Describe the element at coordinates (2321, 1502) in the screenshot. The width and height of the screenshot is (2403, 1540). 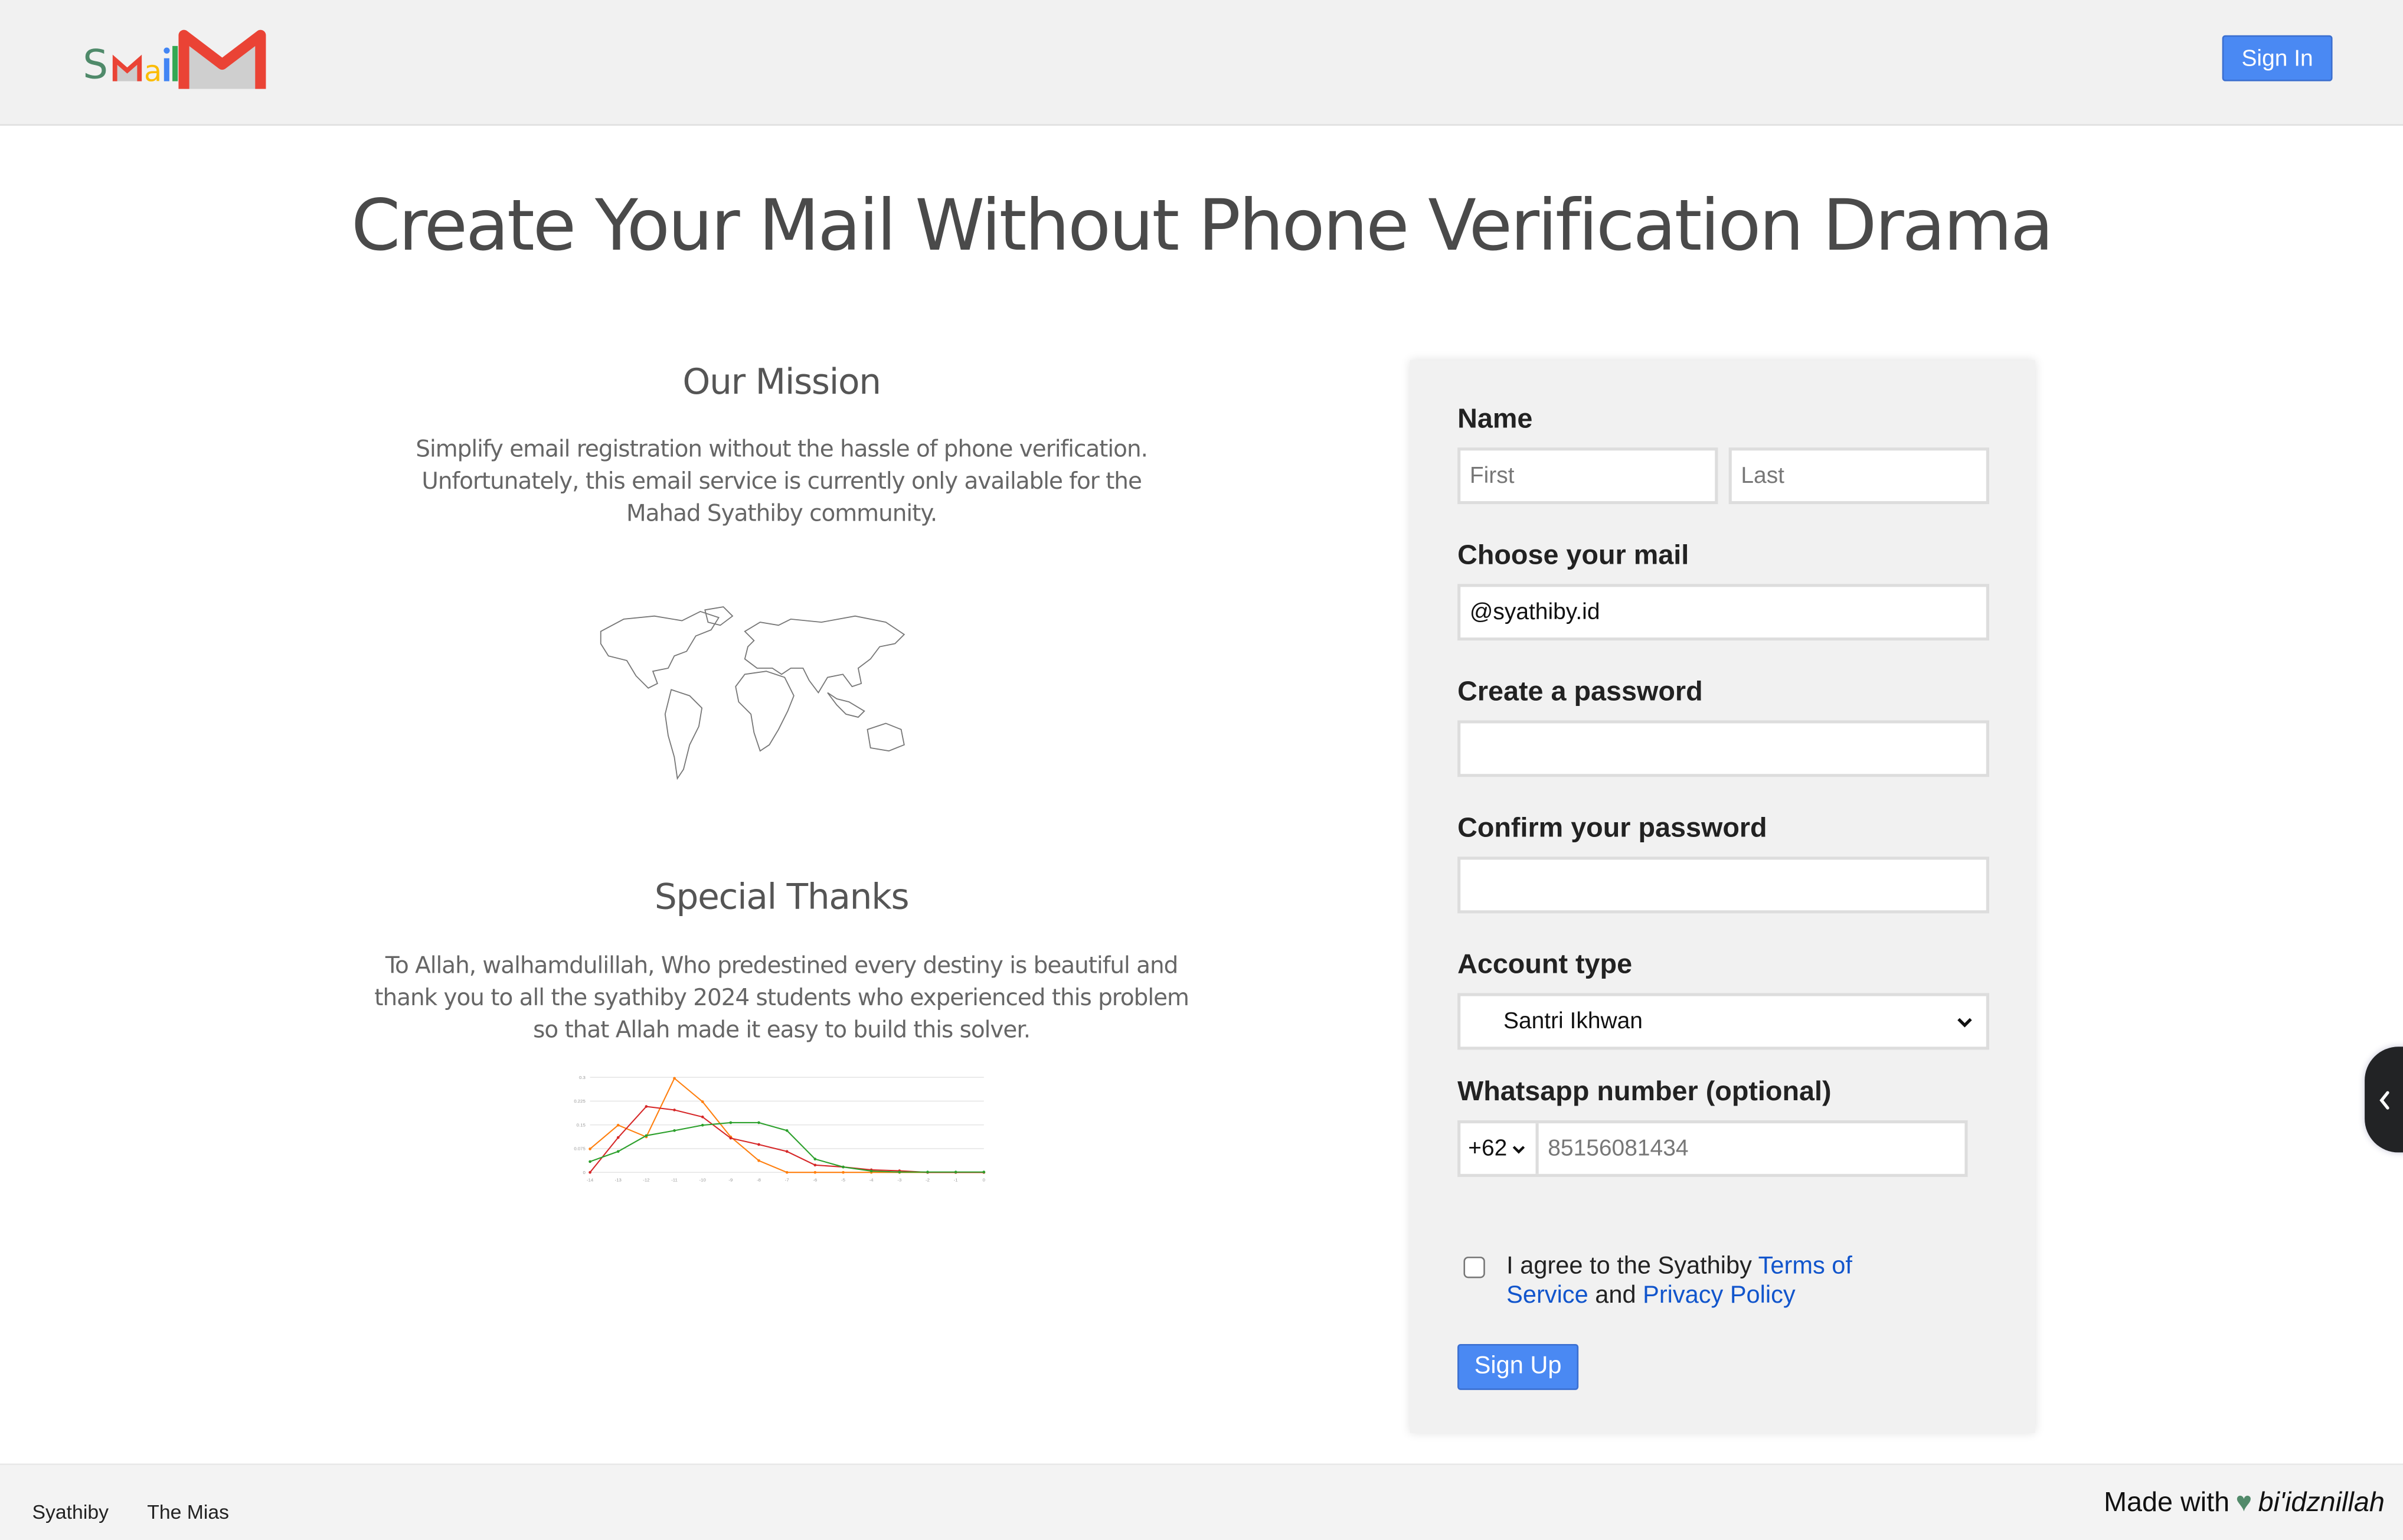
I see `signature-text: bi'idznillah` at that location.